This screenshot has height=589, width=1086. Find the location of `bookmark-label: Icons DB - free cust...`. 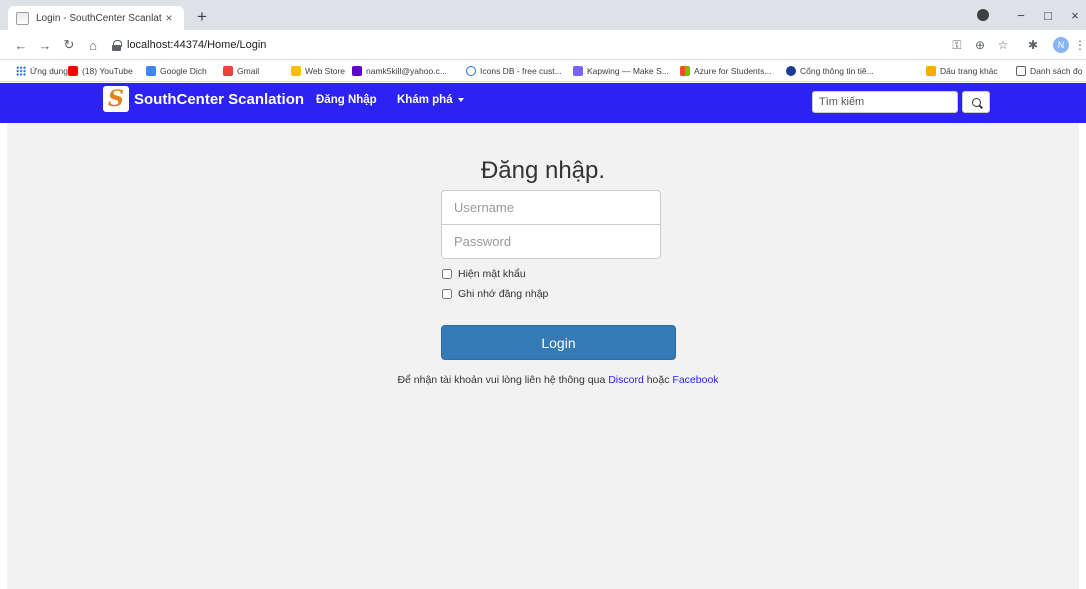

bookmark-label: Icons DB - free cust... is located at coordinates (521, 71).